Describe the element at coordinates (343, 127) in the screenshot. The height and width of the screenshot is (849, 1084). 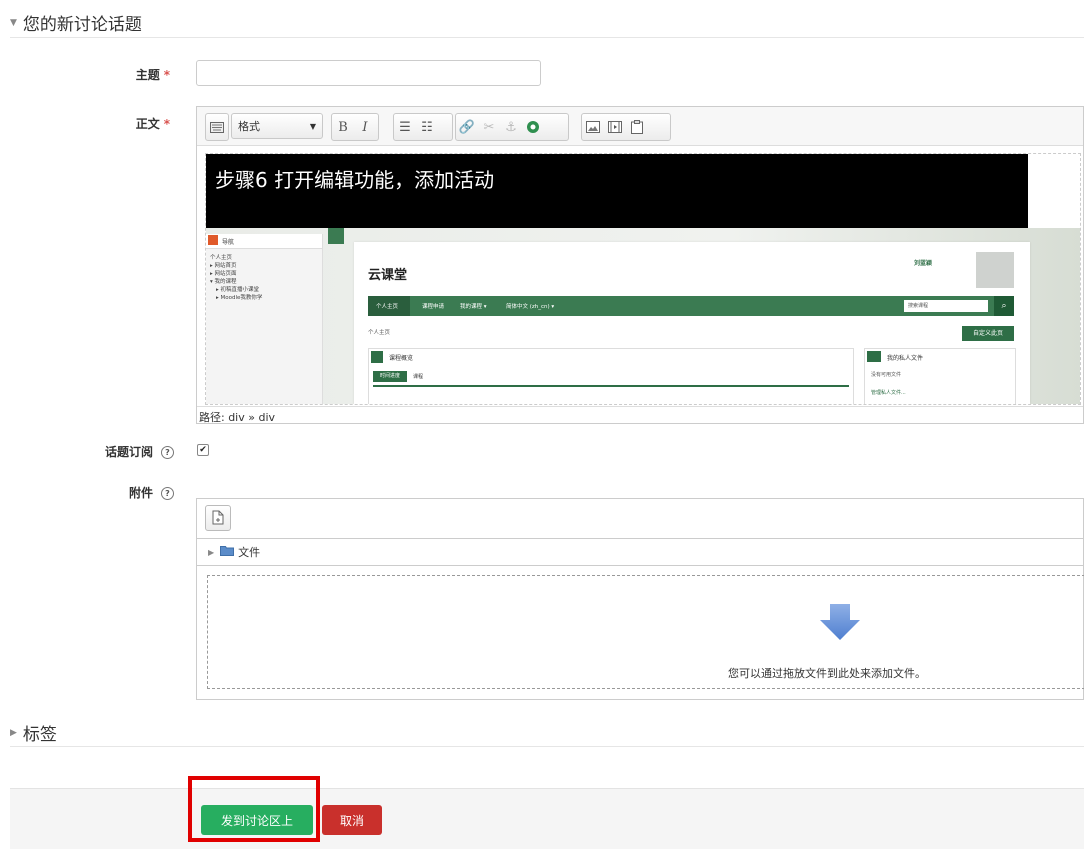
I see `bold-button: B` at that location.